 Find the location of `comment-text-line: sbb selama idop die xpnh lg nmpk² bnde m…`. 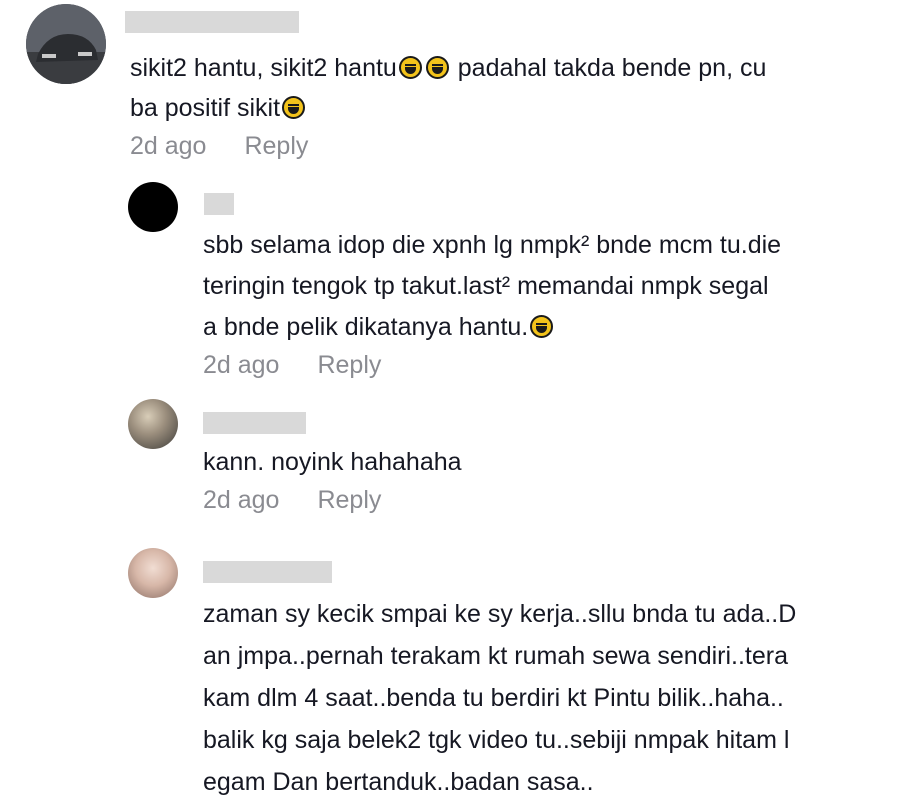

comment-text-line: sbb selama idop die xpnh lg nmpk² bnde m… is located at coordinates (492, 245).